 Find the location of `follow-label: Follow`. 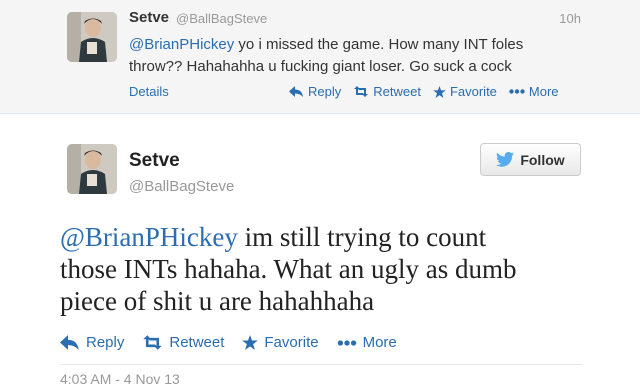

follow-label: Follow is located at coordinates (542, 159).